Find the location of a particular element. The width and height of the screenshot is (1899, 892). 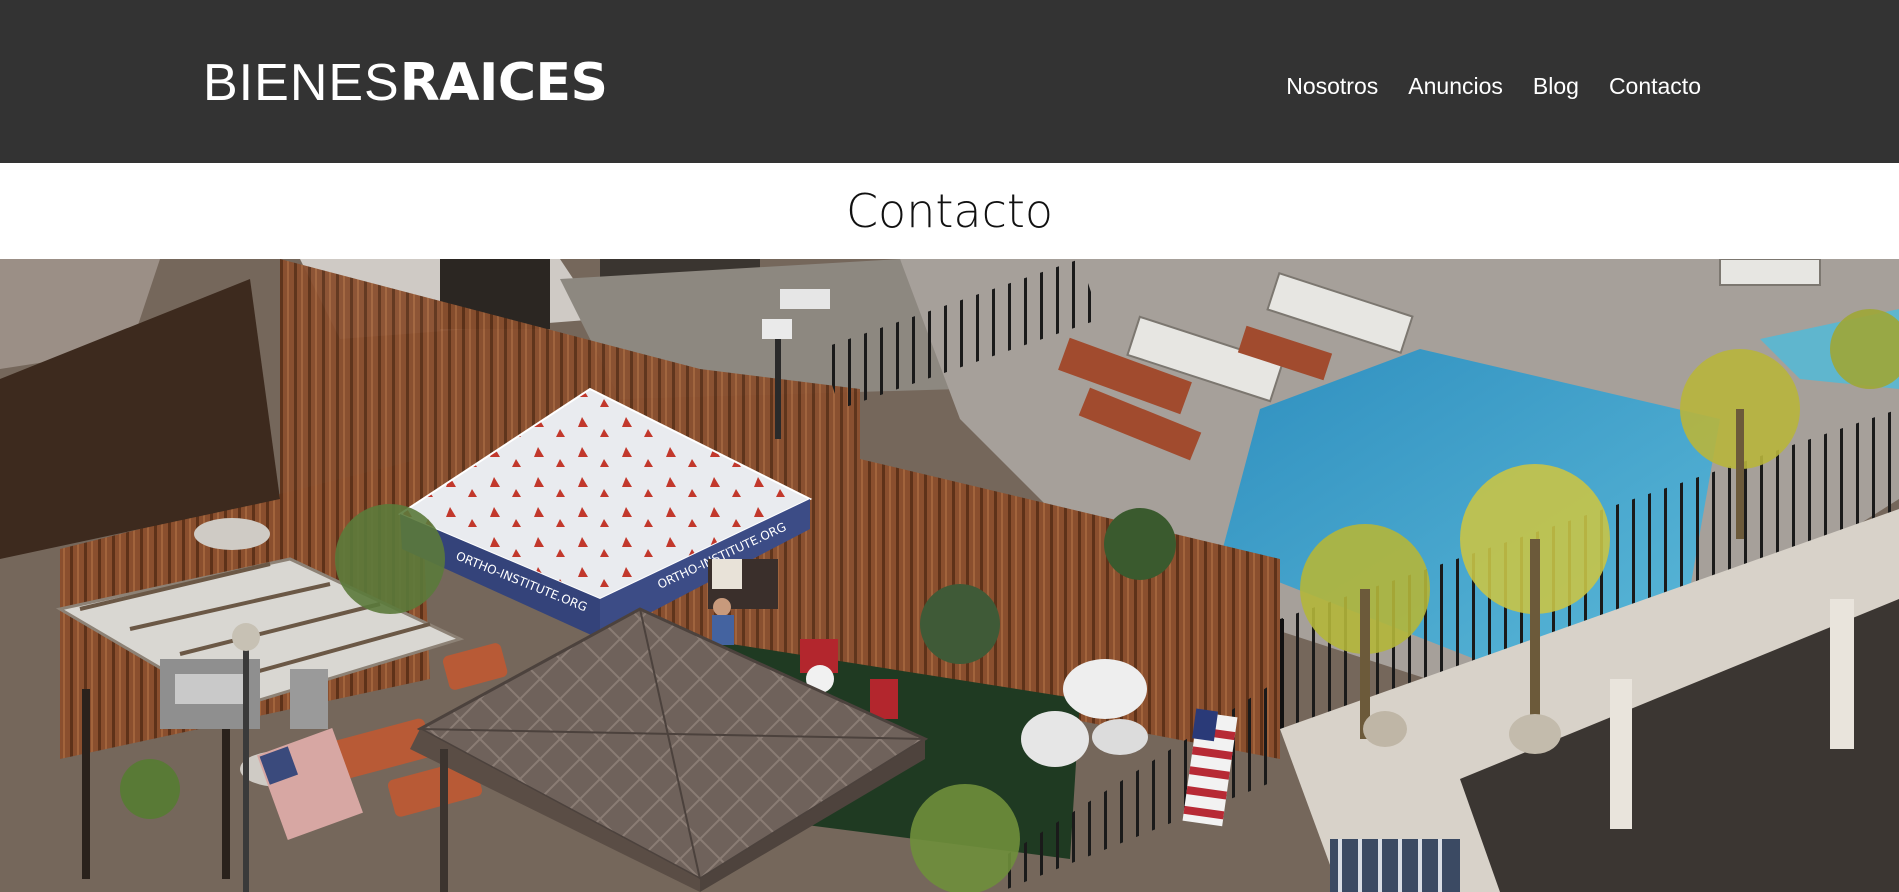

main-nav: Nosotros Anuncios Blog Contacto is located at coordinates (1493, 86).